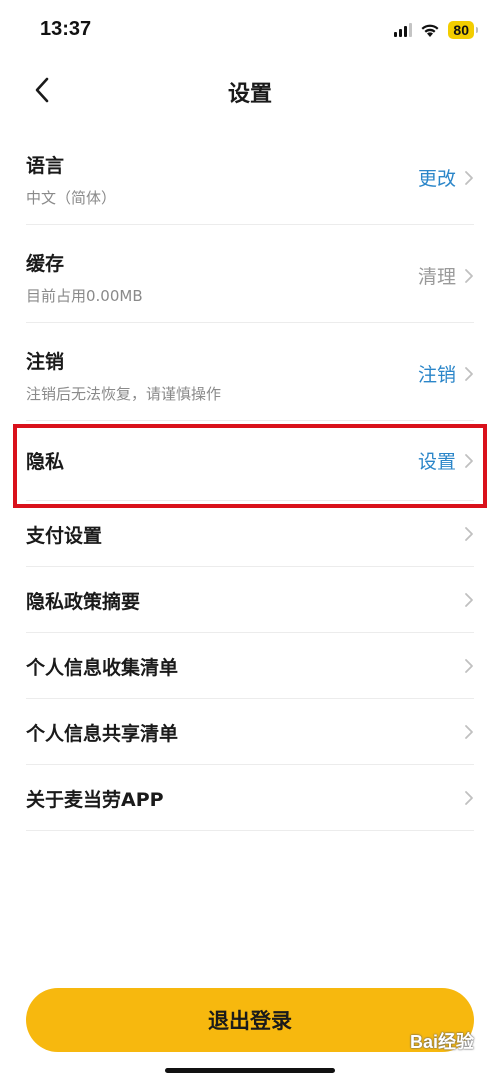 This screenshot has width=500, height=1083. I want to click on highlight-annotation, so click(250, 466).